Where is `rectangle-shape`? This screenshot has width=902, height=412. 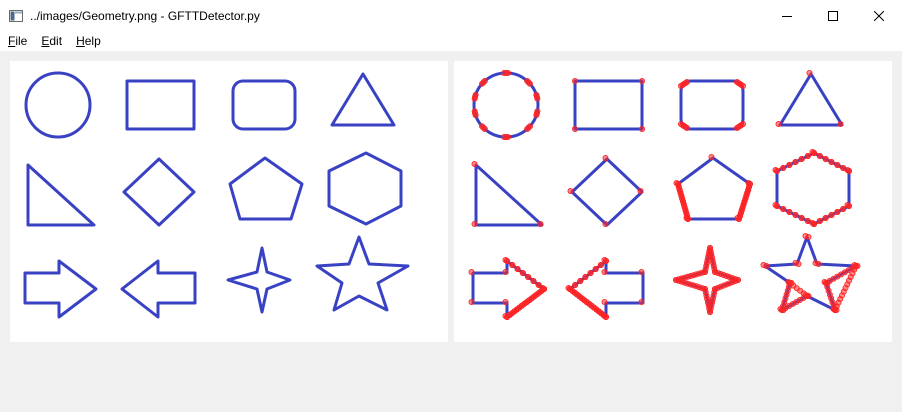
rectangle-shape is located at coordinates (608, 105).